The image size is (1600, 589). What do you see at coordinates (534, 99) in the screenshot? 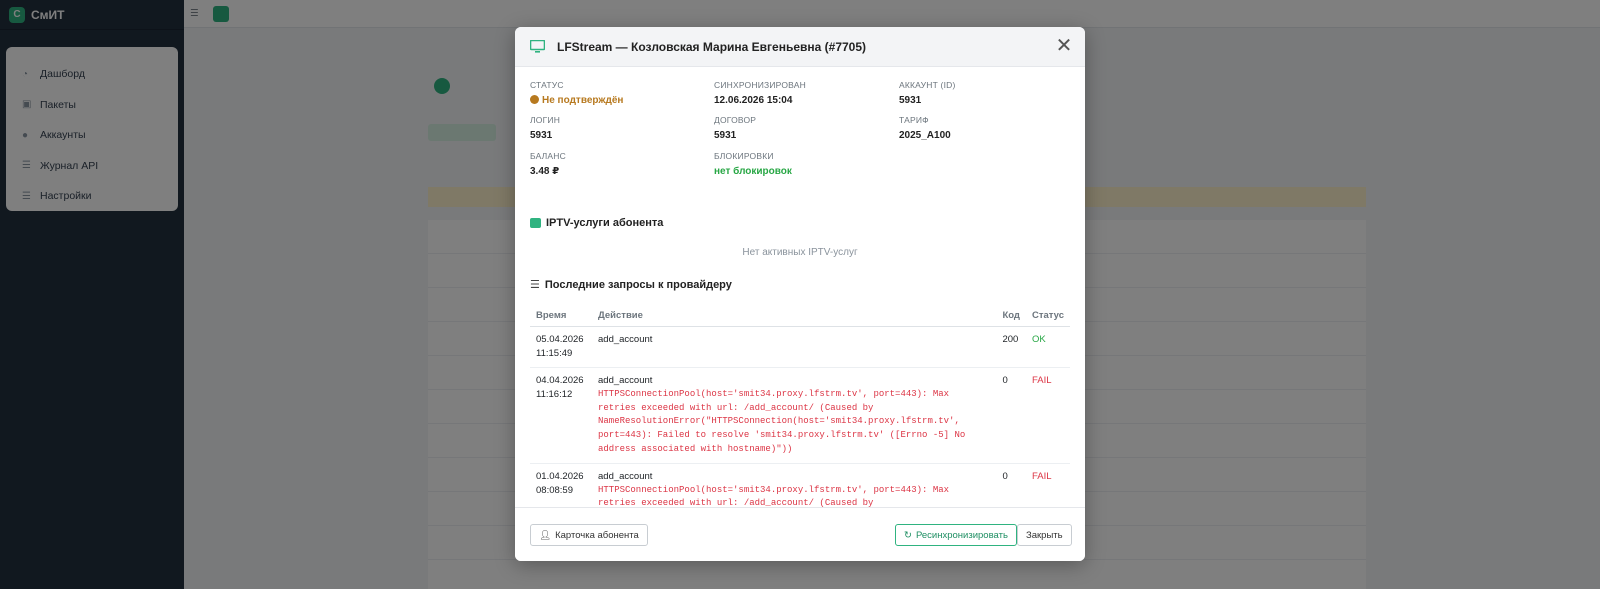
I see `clock-icon` at bounding box center [534, 99].